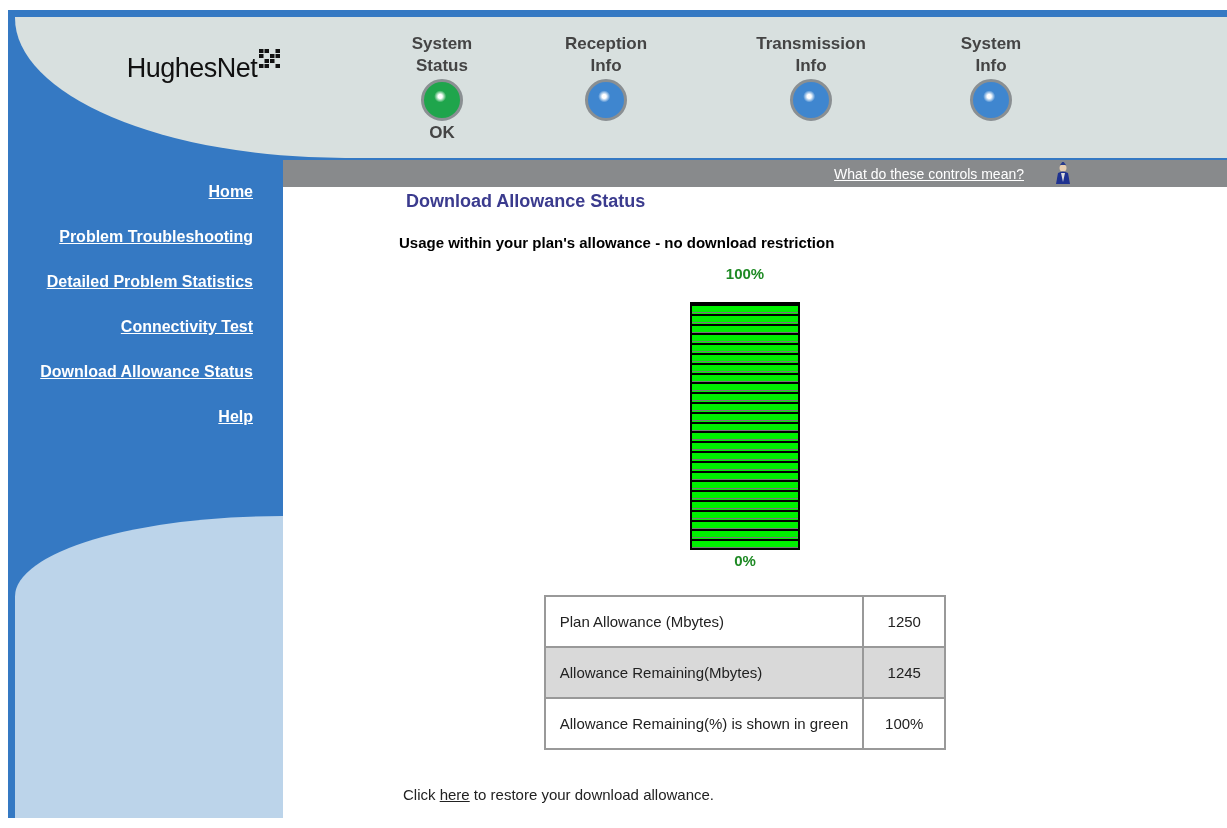  Describe the element at coordinates (904, 621) in the screenshot. I see `table-cell: 1250` at that location.